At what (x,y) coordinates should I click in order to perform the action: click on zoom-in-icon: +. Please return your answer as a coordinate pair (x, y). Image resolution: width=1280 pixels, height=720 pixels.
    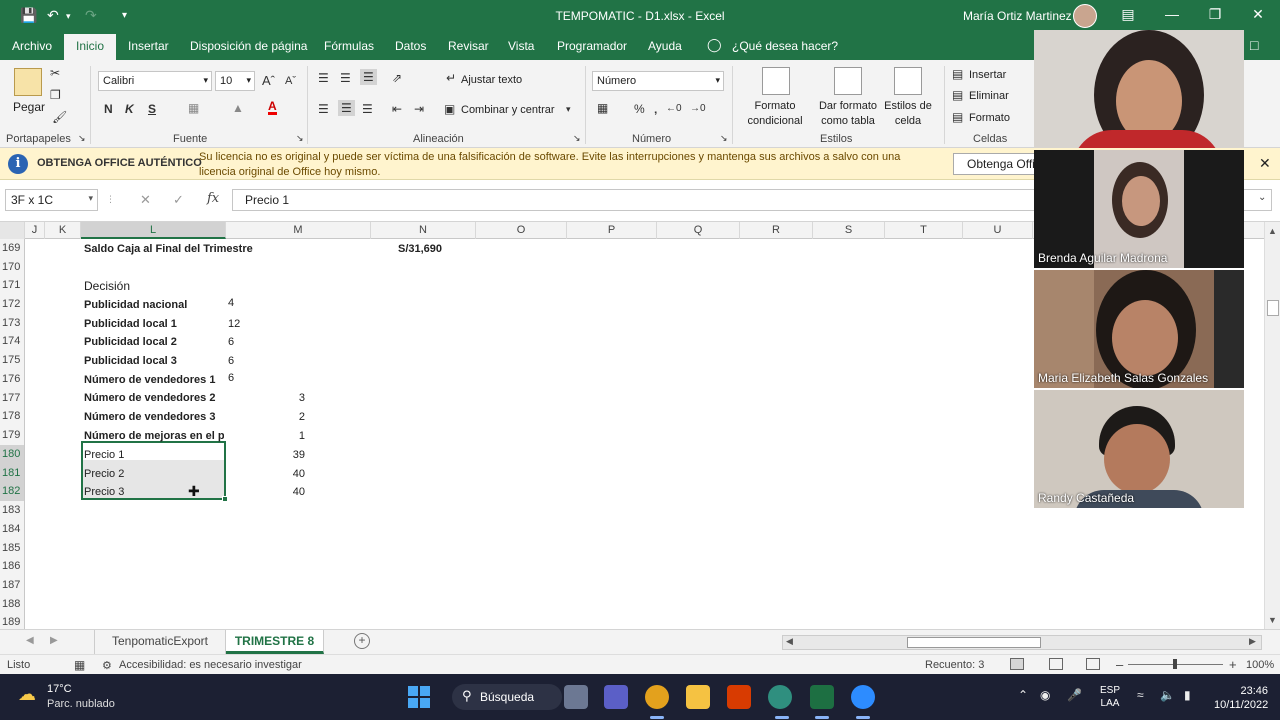
    Looking at the image, I should click on (1233, 664).